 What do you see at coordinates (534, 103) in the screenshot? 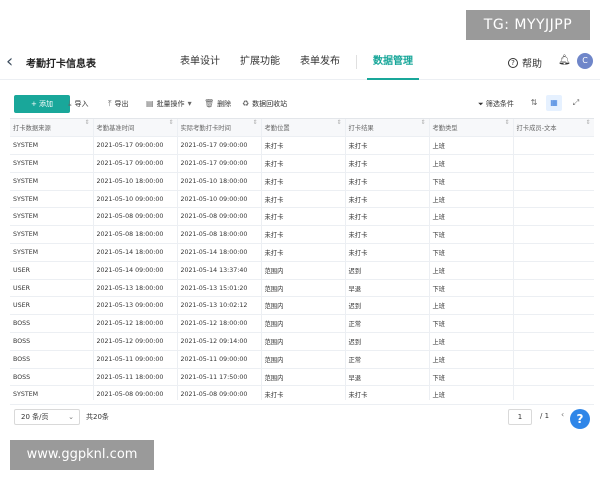
I see `sort-icon: ⇅` at bounding box center [534, 103].